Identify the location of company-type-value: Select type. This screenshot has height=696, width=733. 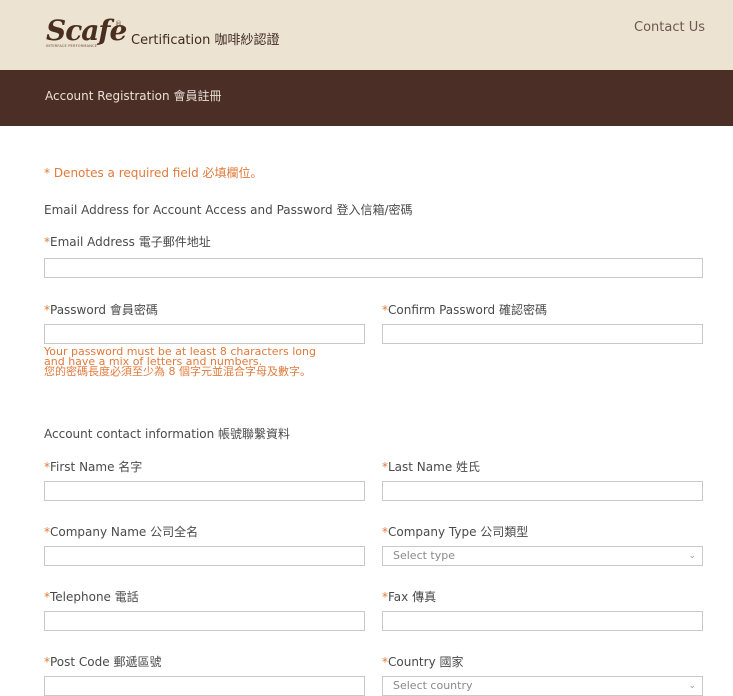
(424, 555).